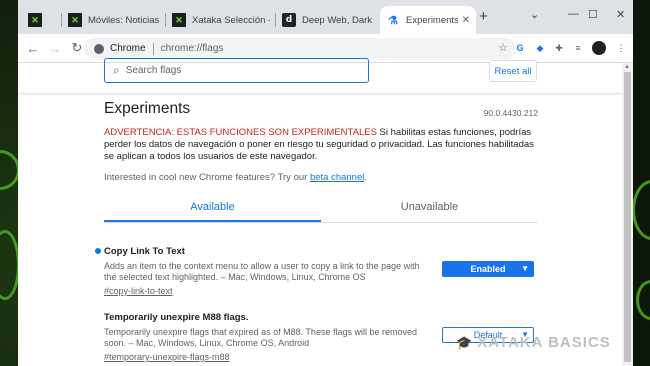 Image resolution: width=650 pixels, height=366 pixels. Describe the element at coordinates (540, 48) in the screenshot. I see `shield-extension-icon: ◆` at that location.